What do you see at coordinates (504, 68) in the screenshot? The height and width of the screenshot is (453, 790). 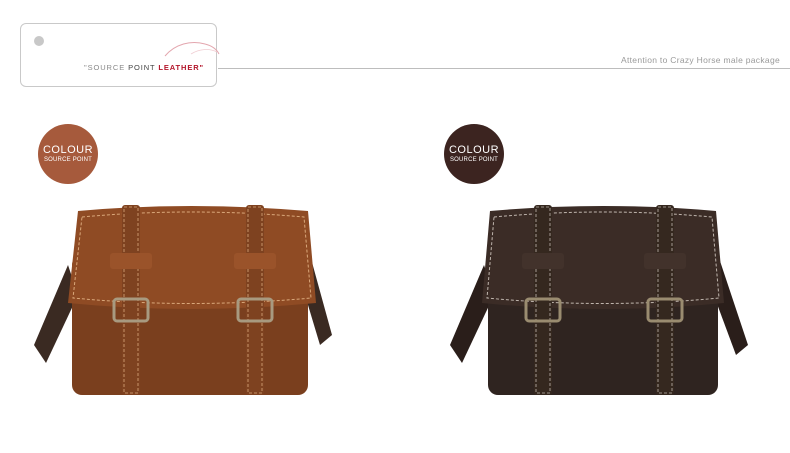 I see `header-divider` at bounding box center [504, 68].